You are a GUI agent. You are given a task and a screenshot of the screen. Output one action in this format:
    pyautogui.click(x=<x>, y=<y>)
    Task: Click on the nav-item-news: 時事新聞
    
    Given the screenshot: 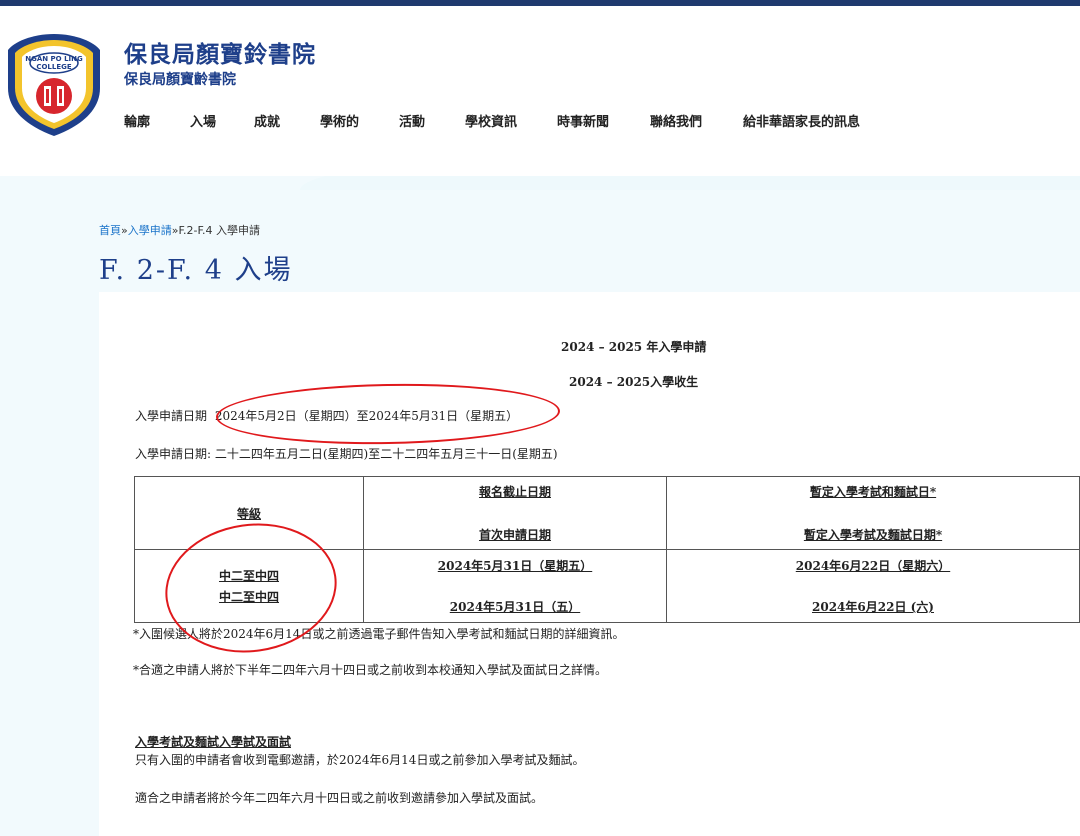 What is the action you would take?
    pyautogui.click(x=603, y=120)
    